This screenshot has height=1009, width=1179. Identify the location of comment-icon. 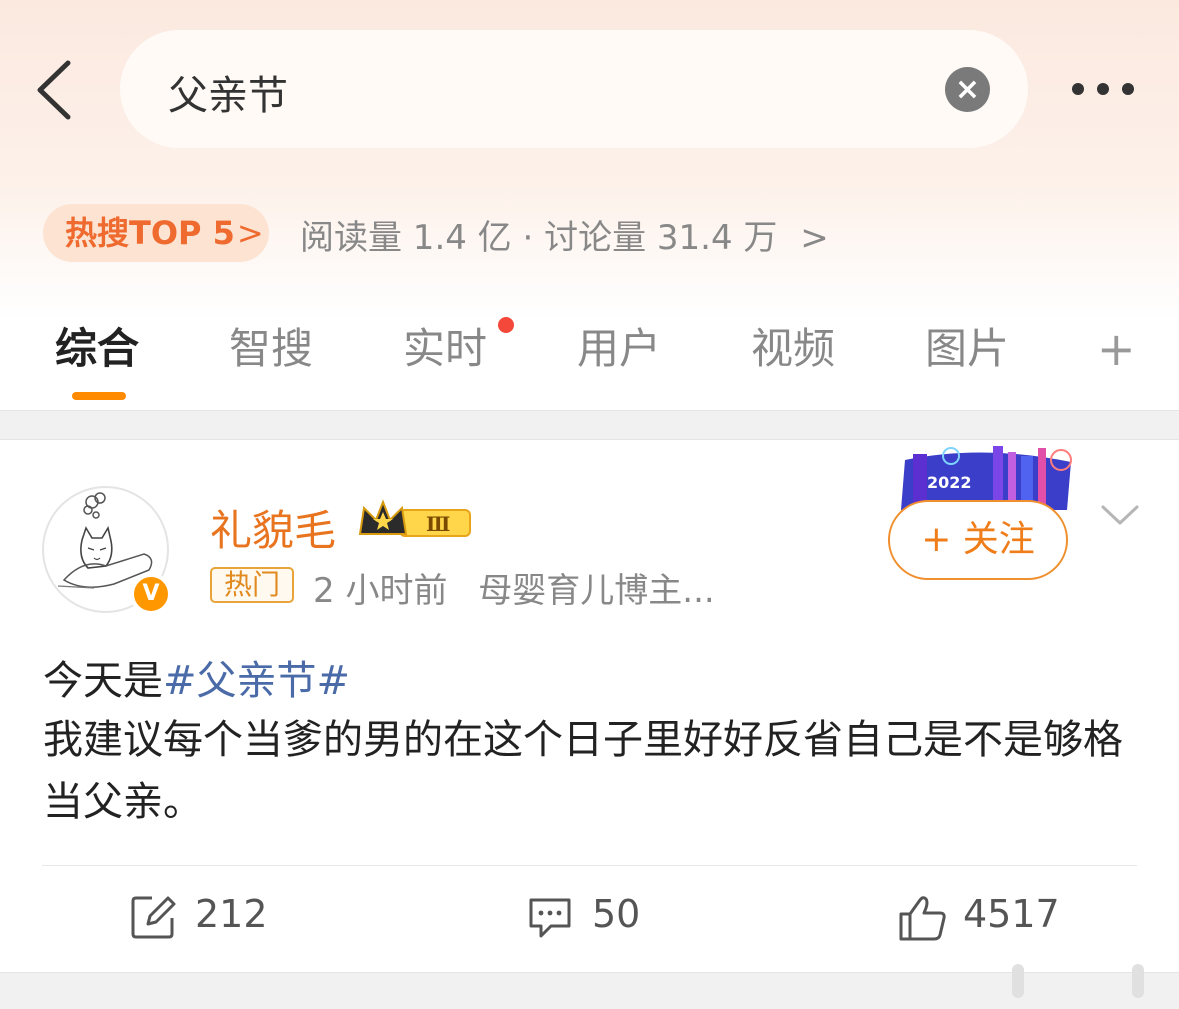
(550, 918).